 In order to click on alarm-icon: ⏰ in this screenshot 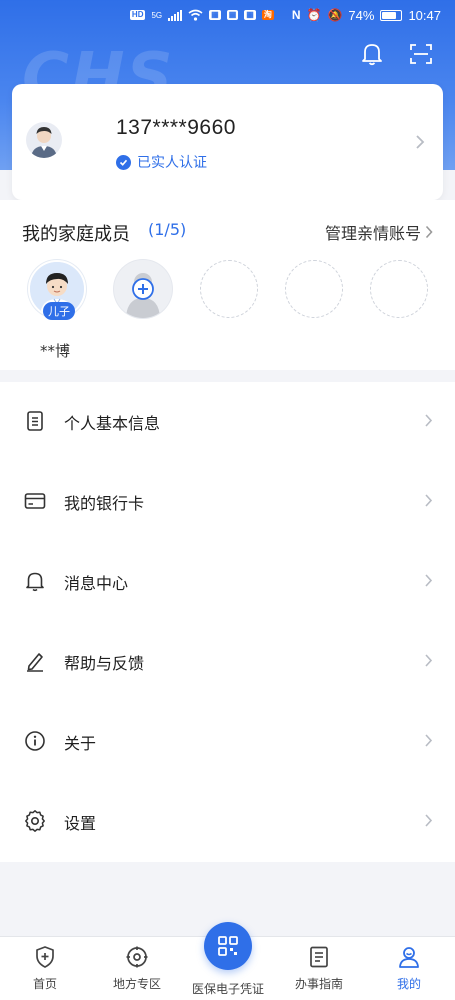, I will do `click(314, 15)`.